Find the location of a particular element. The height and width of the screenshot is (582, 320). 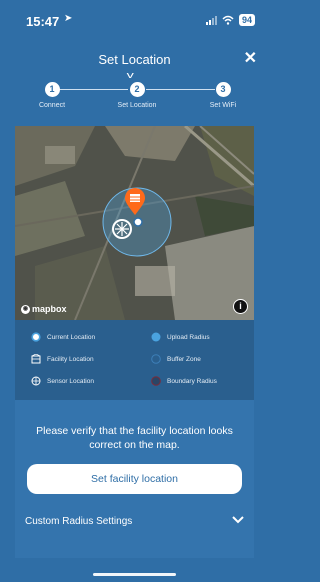

legend-label: Upload Radius is located at coordinates (188, 337).